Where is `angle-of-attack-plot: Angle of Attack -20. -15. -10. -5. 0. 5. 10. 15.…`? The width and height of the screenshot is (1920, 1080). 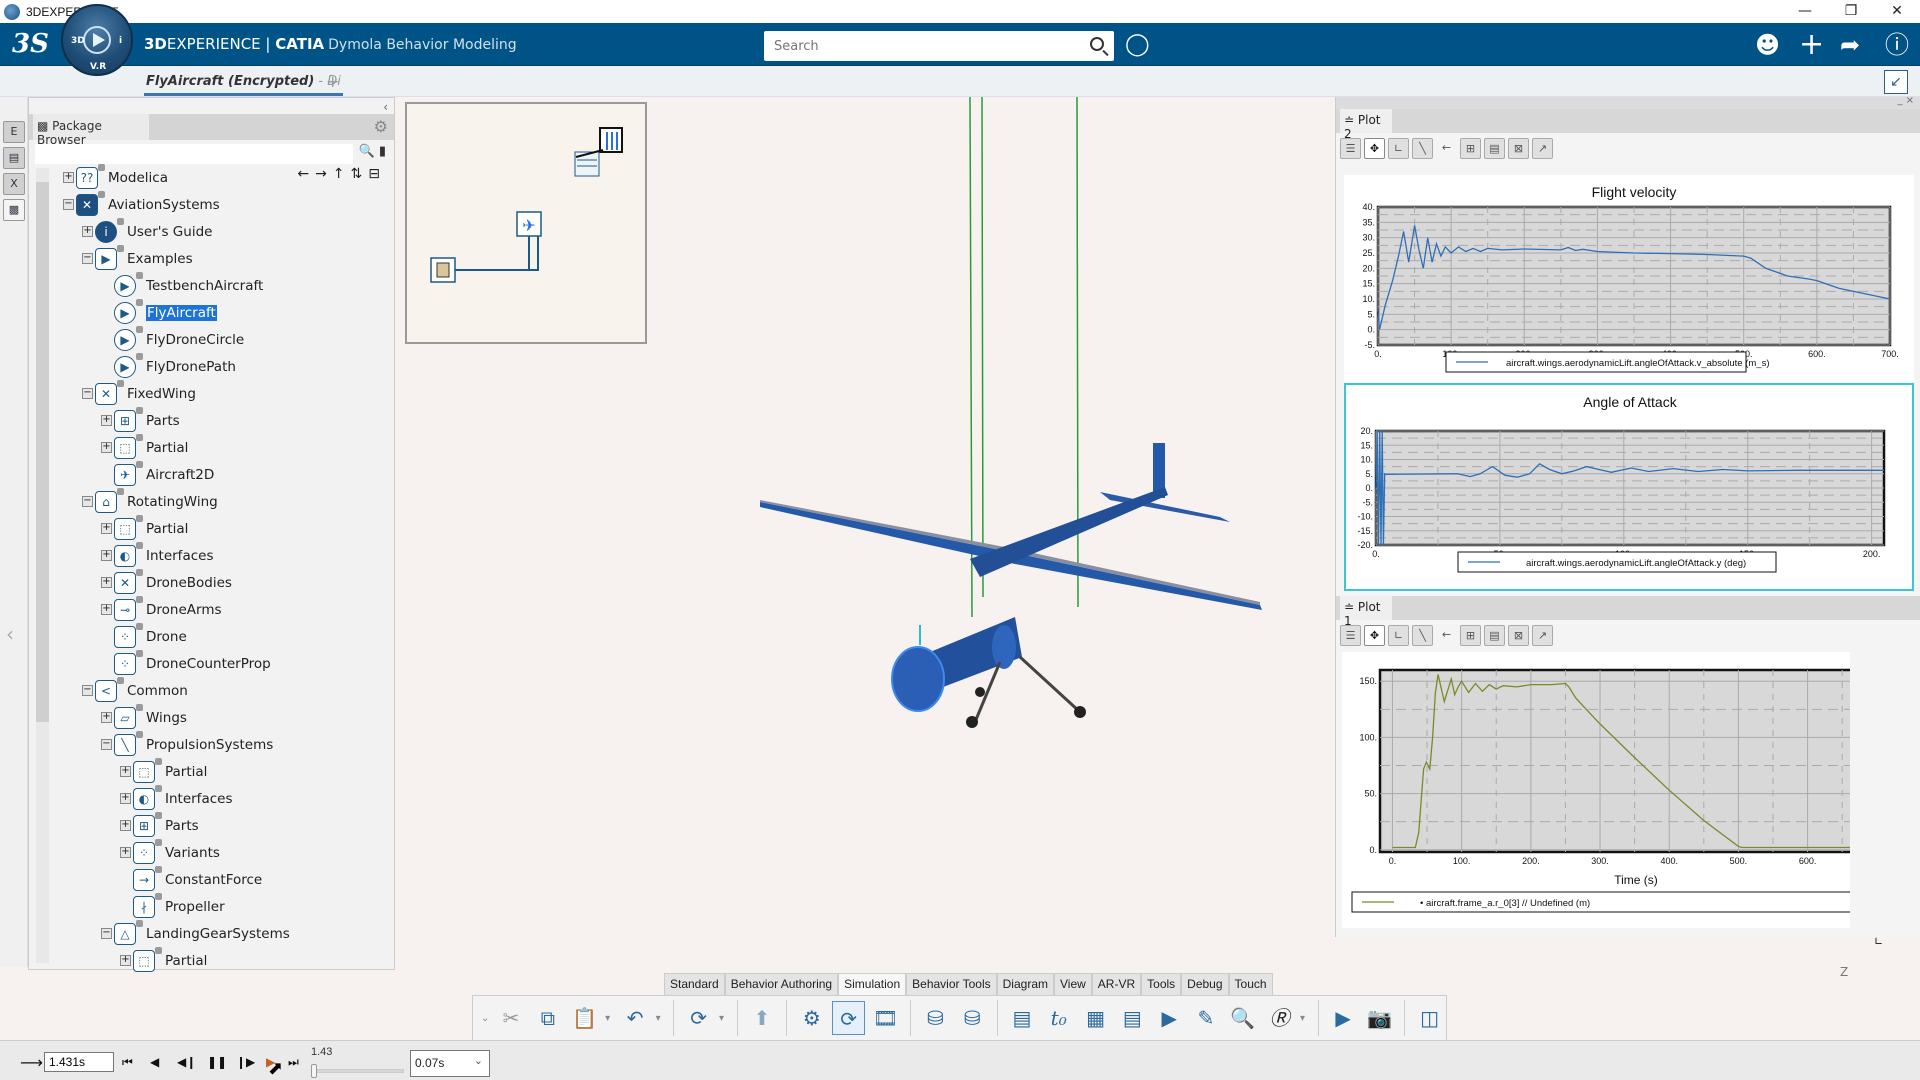 angle-of-attack-plot: Angle of Attack -20. -15. -10. -5. 0. 5. 10. 15.… is located at coordinates (1629, 487).